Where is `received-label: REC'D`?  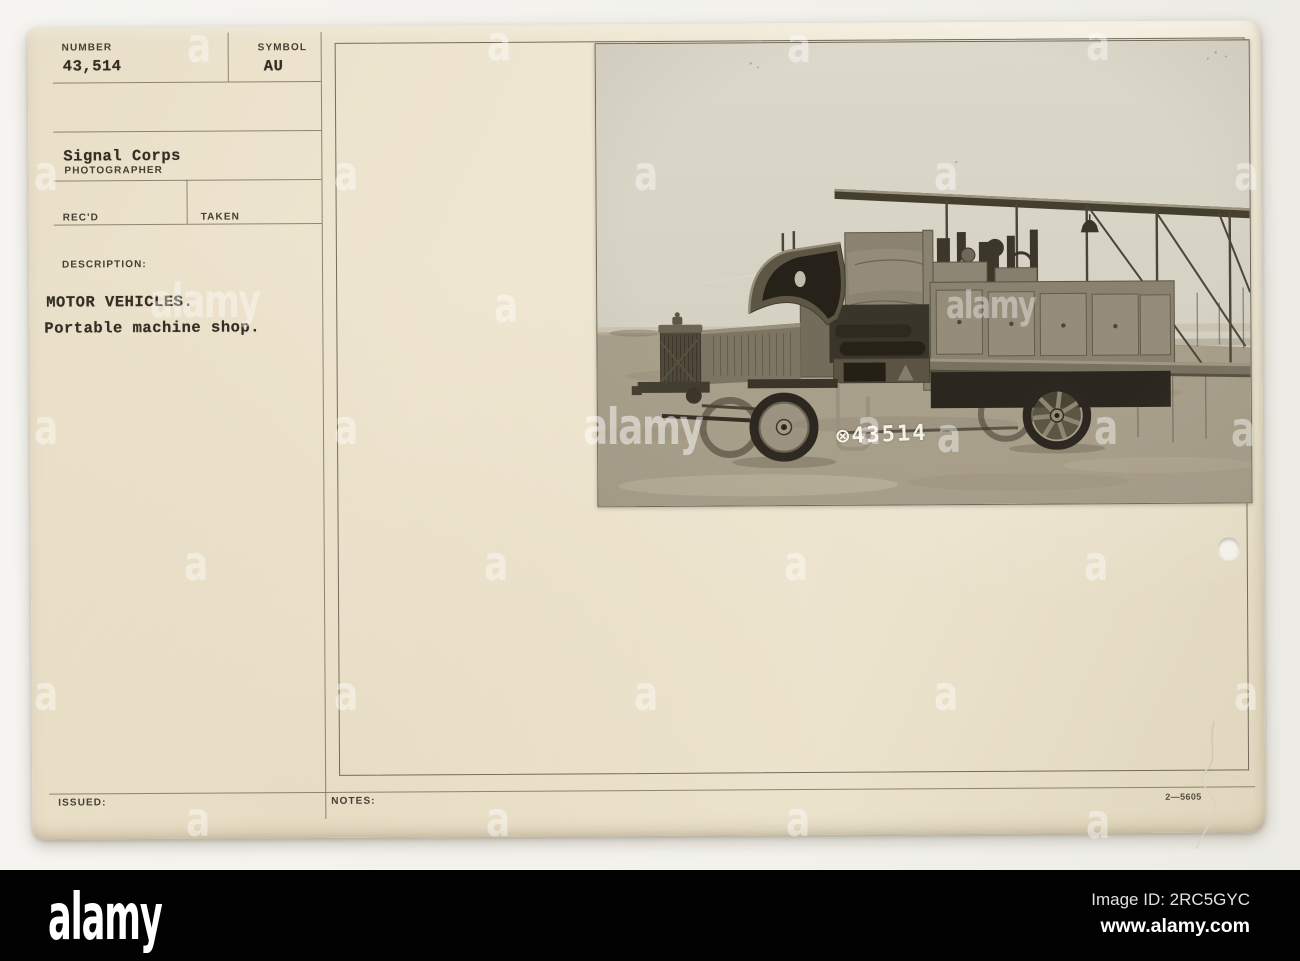
received-label: REC'D is located at coordinates (80, 218).